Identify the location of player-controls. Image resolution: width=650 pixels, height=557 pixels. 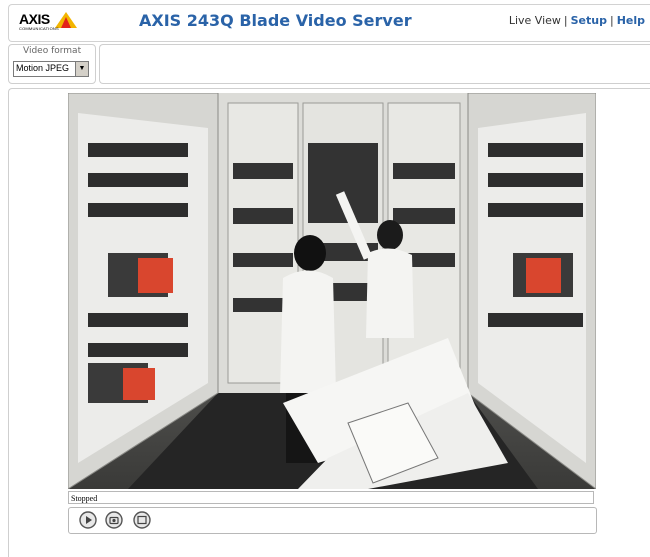
(332, 520).